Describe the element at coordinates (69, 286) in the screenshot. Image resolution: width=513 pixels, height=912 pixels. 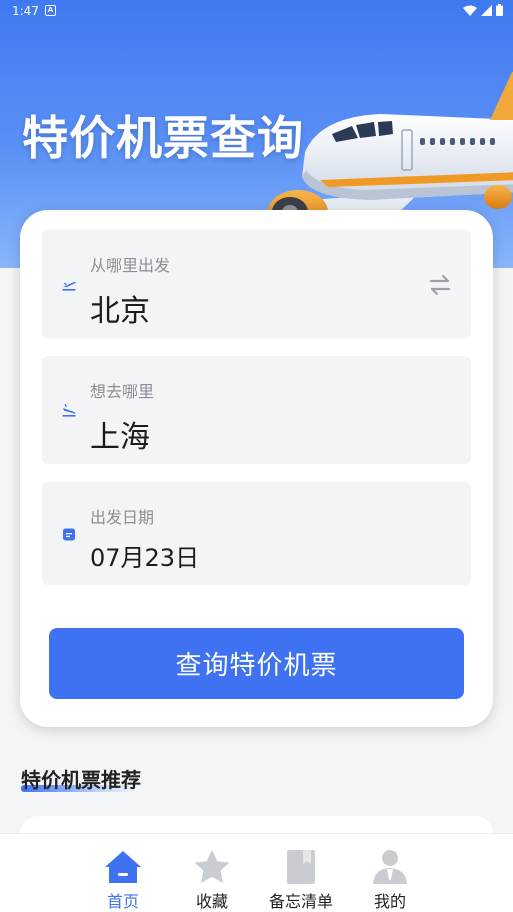
I see `takeoff-icon` at that location.